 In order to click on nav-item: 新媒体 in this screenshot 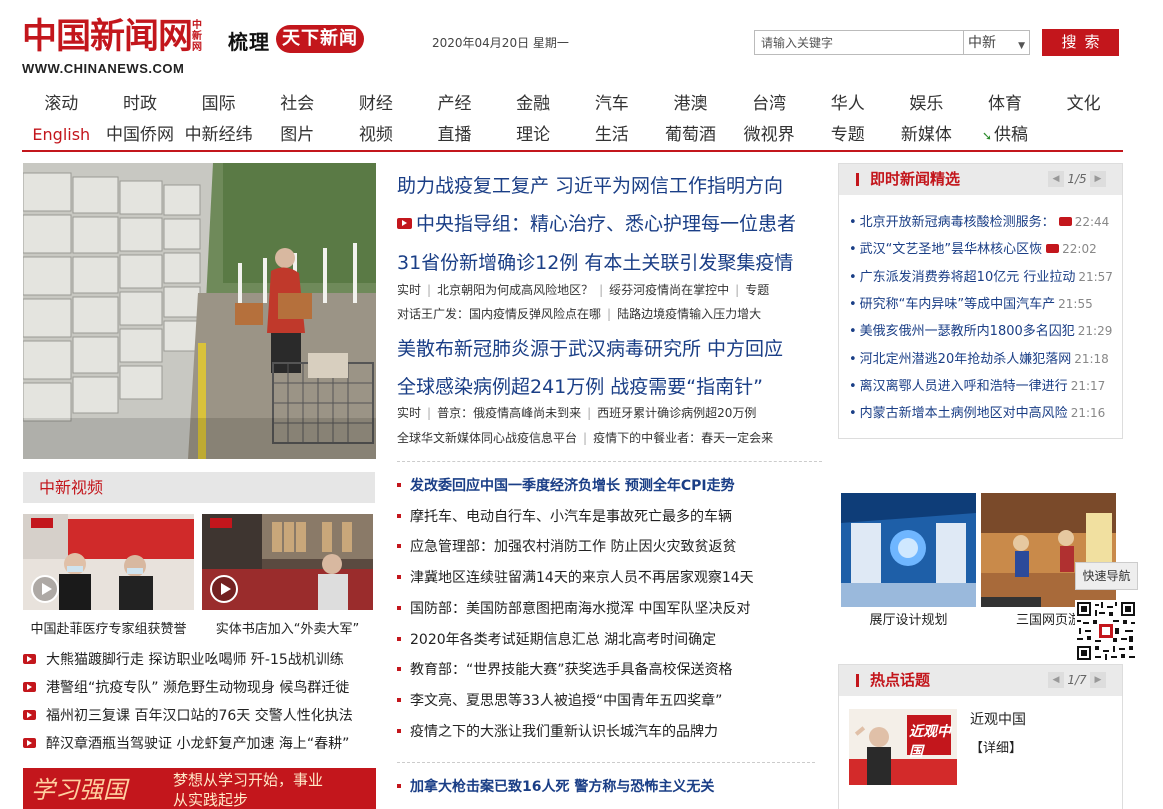, I will do `click(926, 135)`.